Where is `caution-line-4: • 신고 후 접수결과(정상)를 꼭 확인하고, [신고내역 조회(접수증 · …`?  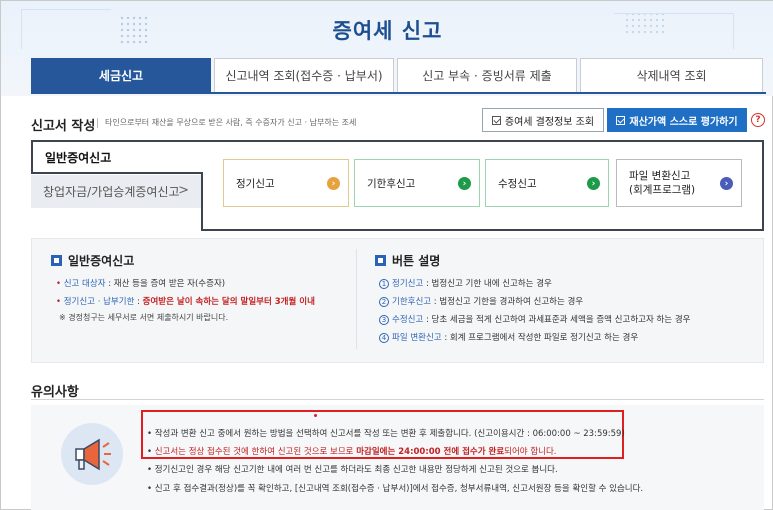
caution-line-4: • 신고 후 접수결과(정상)를 꼭 확인하고, [신고내역 조회(접수증 · … is located at coordinates (395, 489).